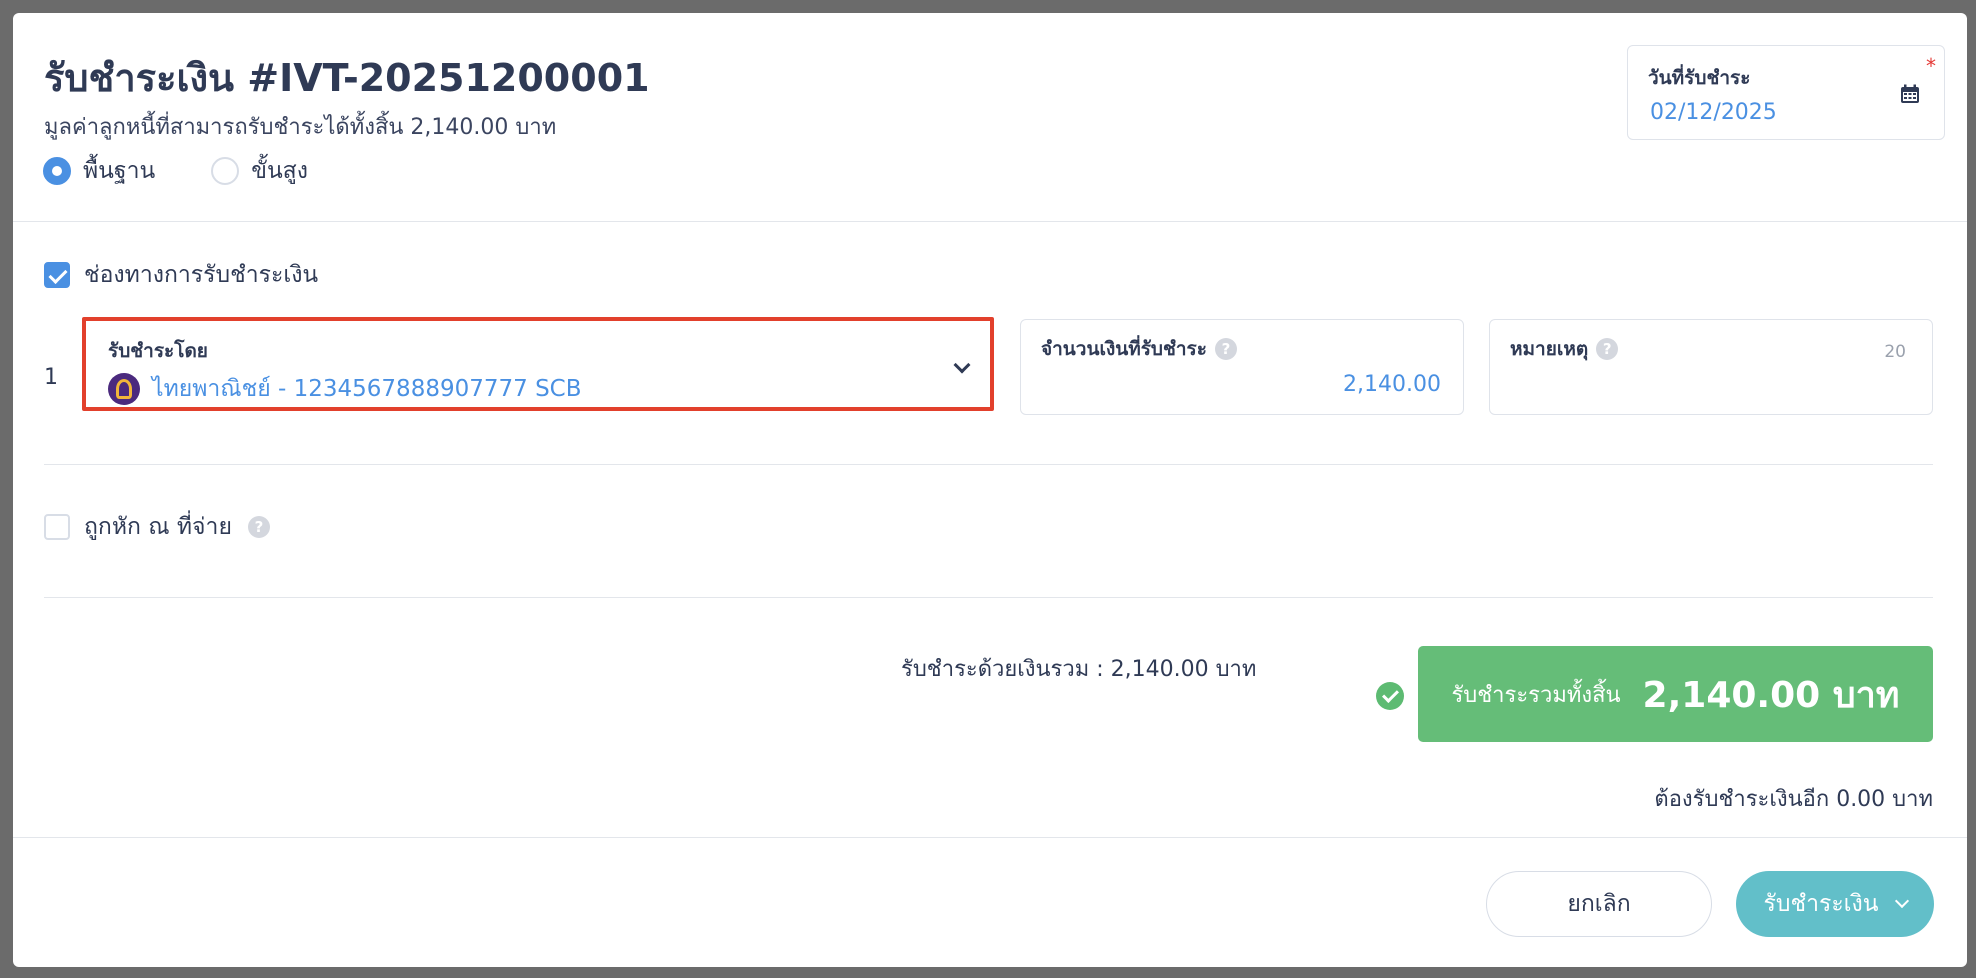 Image resolution: width=1976 pixels, height=978 pixels. Describe the element at coordinates (1390, 696) in the screenshot. I see `check-circle-icon` at that location.